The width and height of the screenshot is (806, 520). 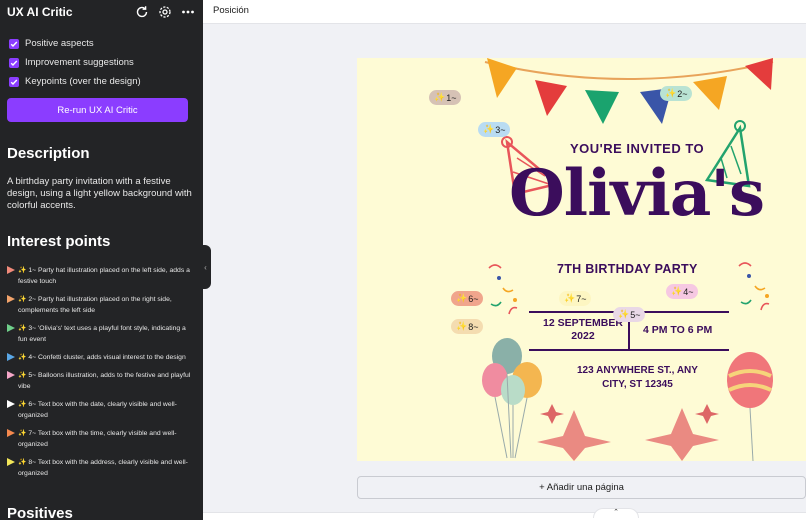 I want to click on option-label: Positive aspects, so click(x=59, y=43).